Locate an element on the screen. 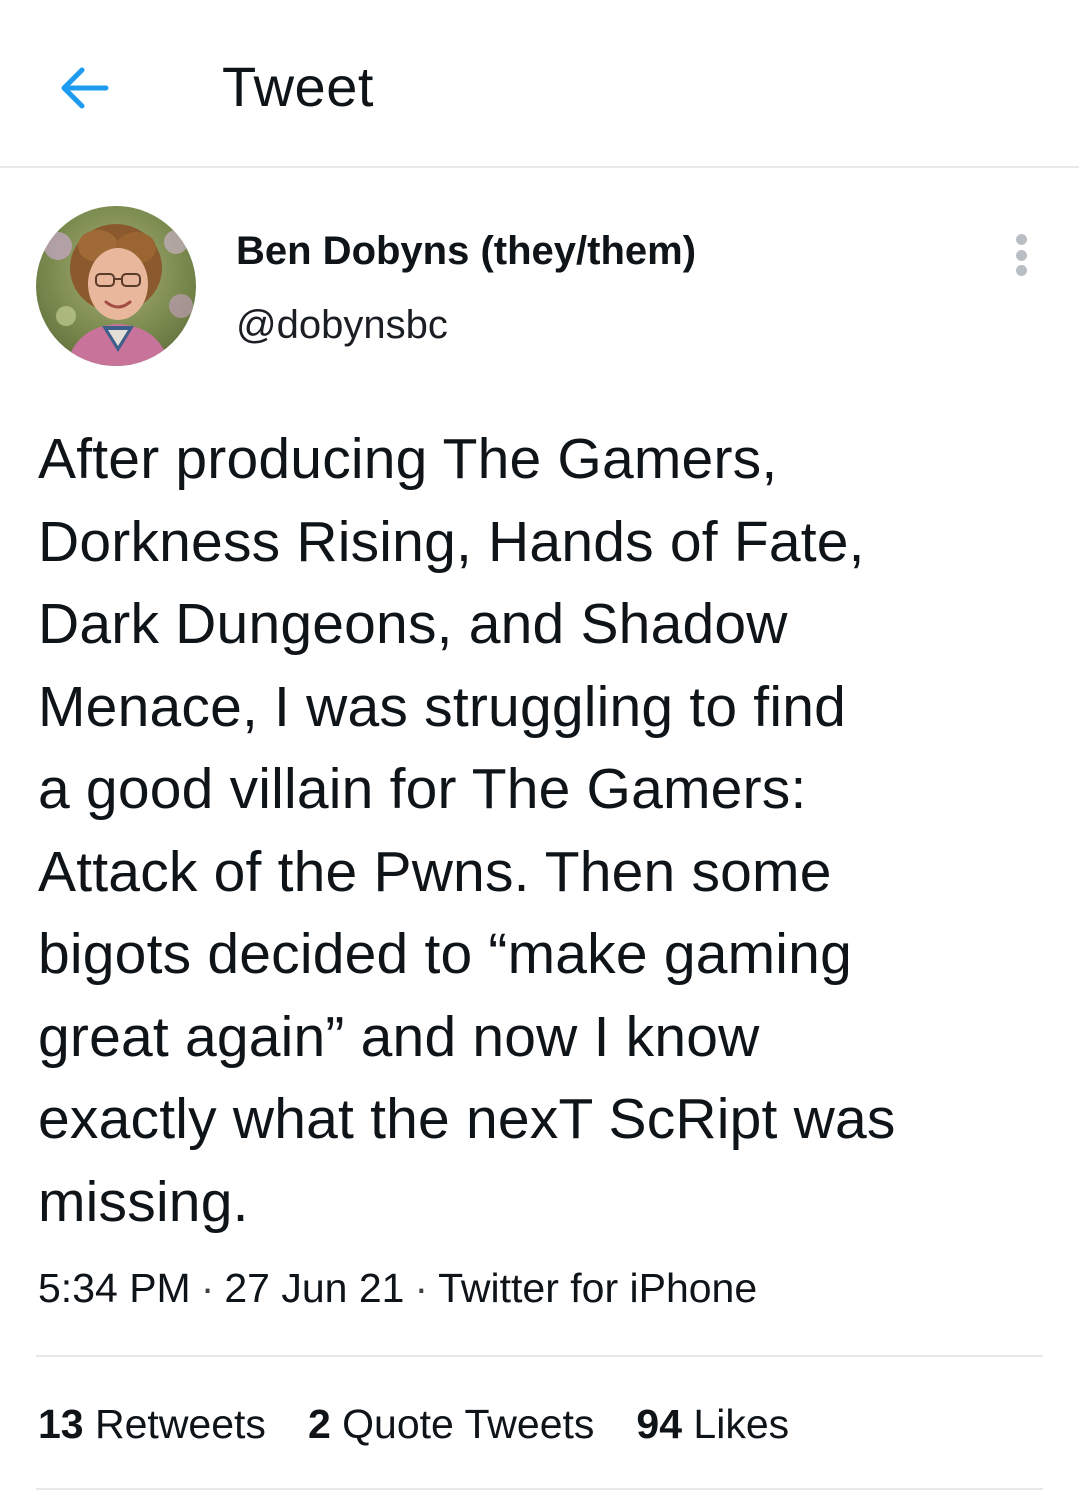  quotes-count: 2 is located at coordinates (319, 1424).